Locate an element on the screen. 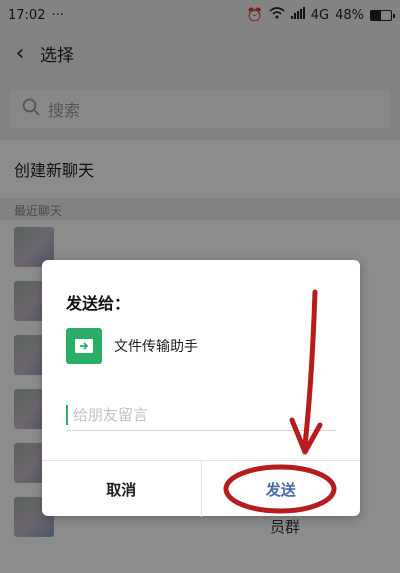 This screenshot has width=400, height=573. send-button: 发送 is located at coordinates (281, 489).